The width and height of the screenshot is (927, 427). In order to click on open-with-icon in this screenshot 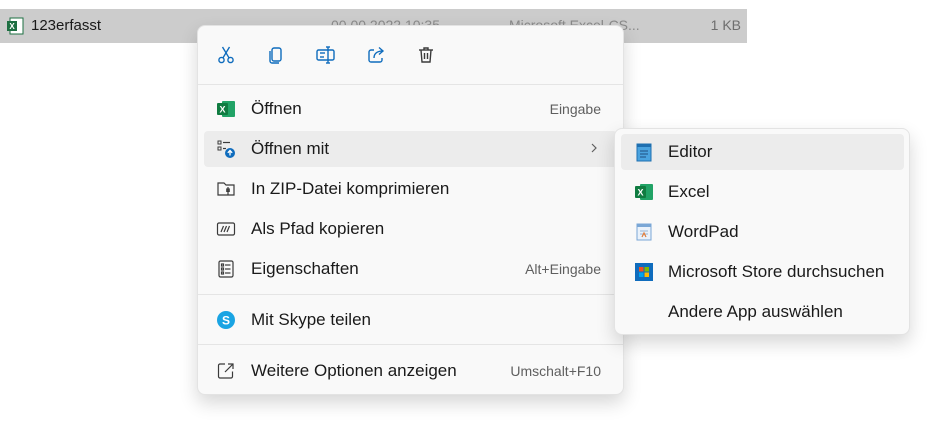, I will do `click(226, 149)`.